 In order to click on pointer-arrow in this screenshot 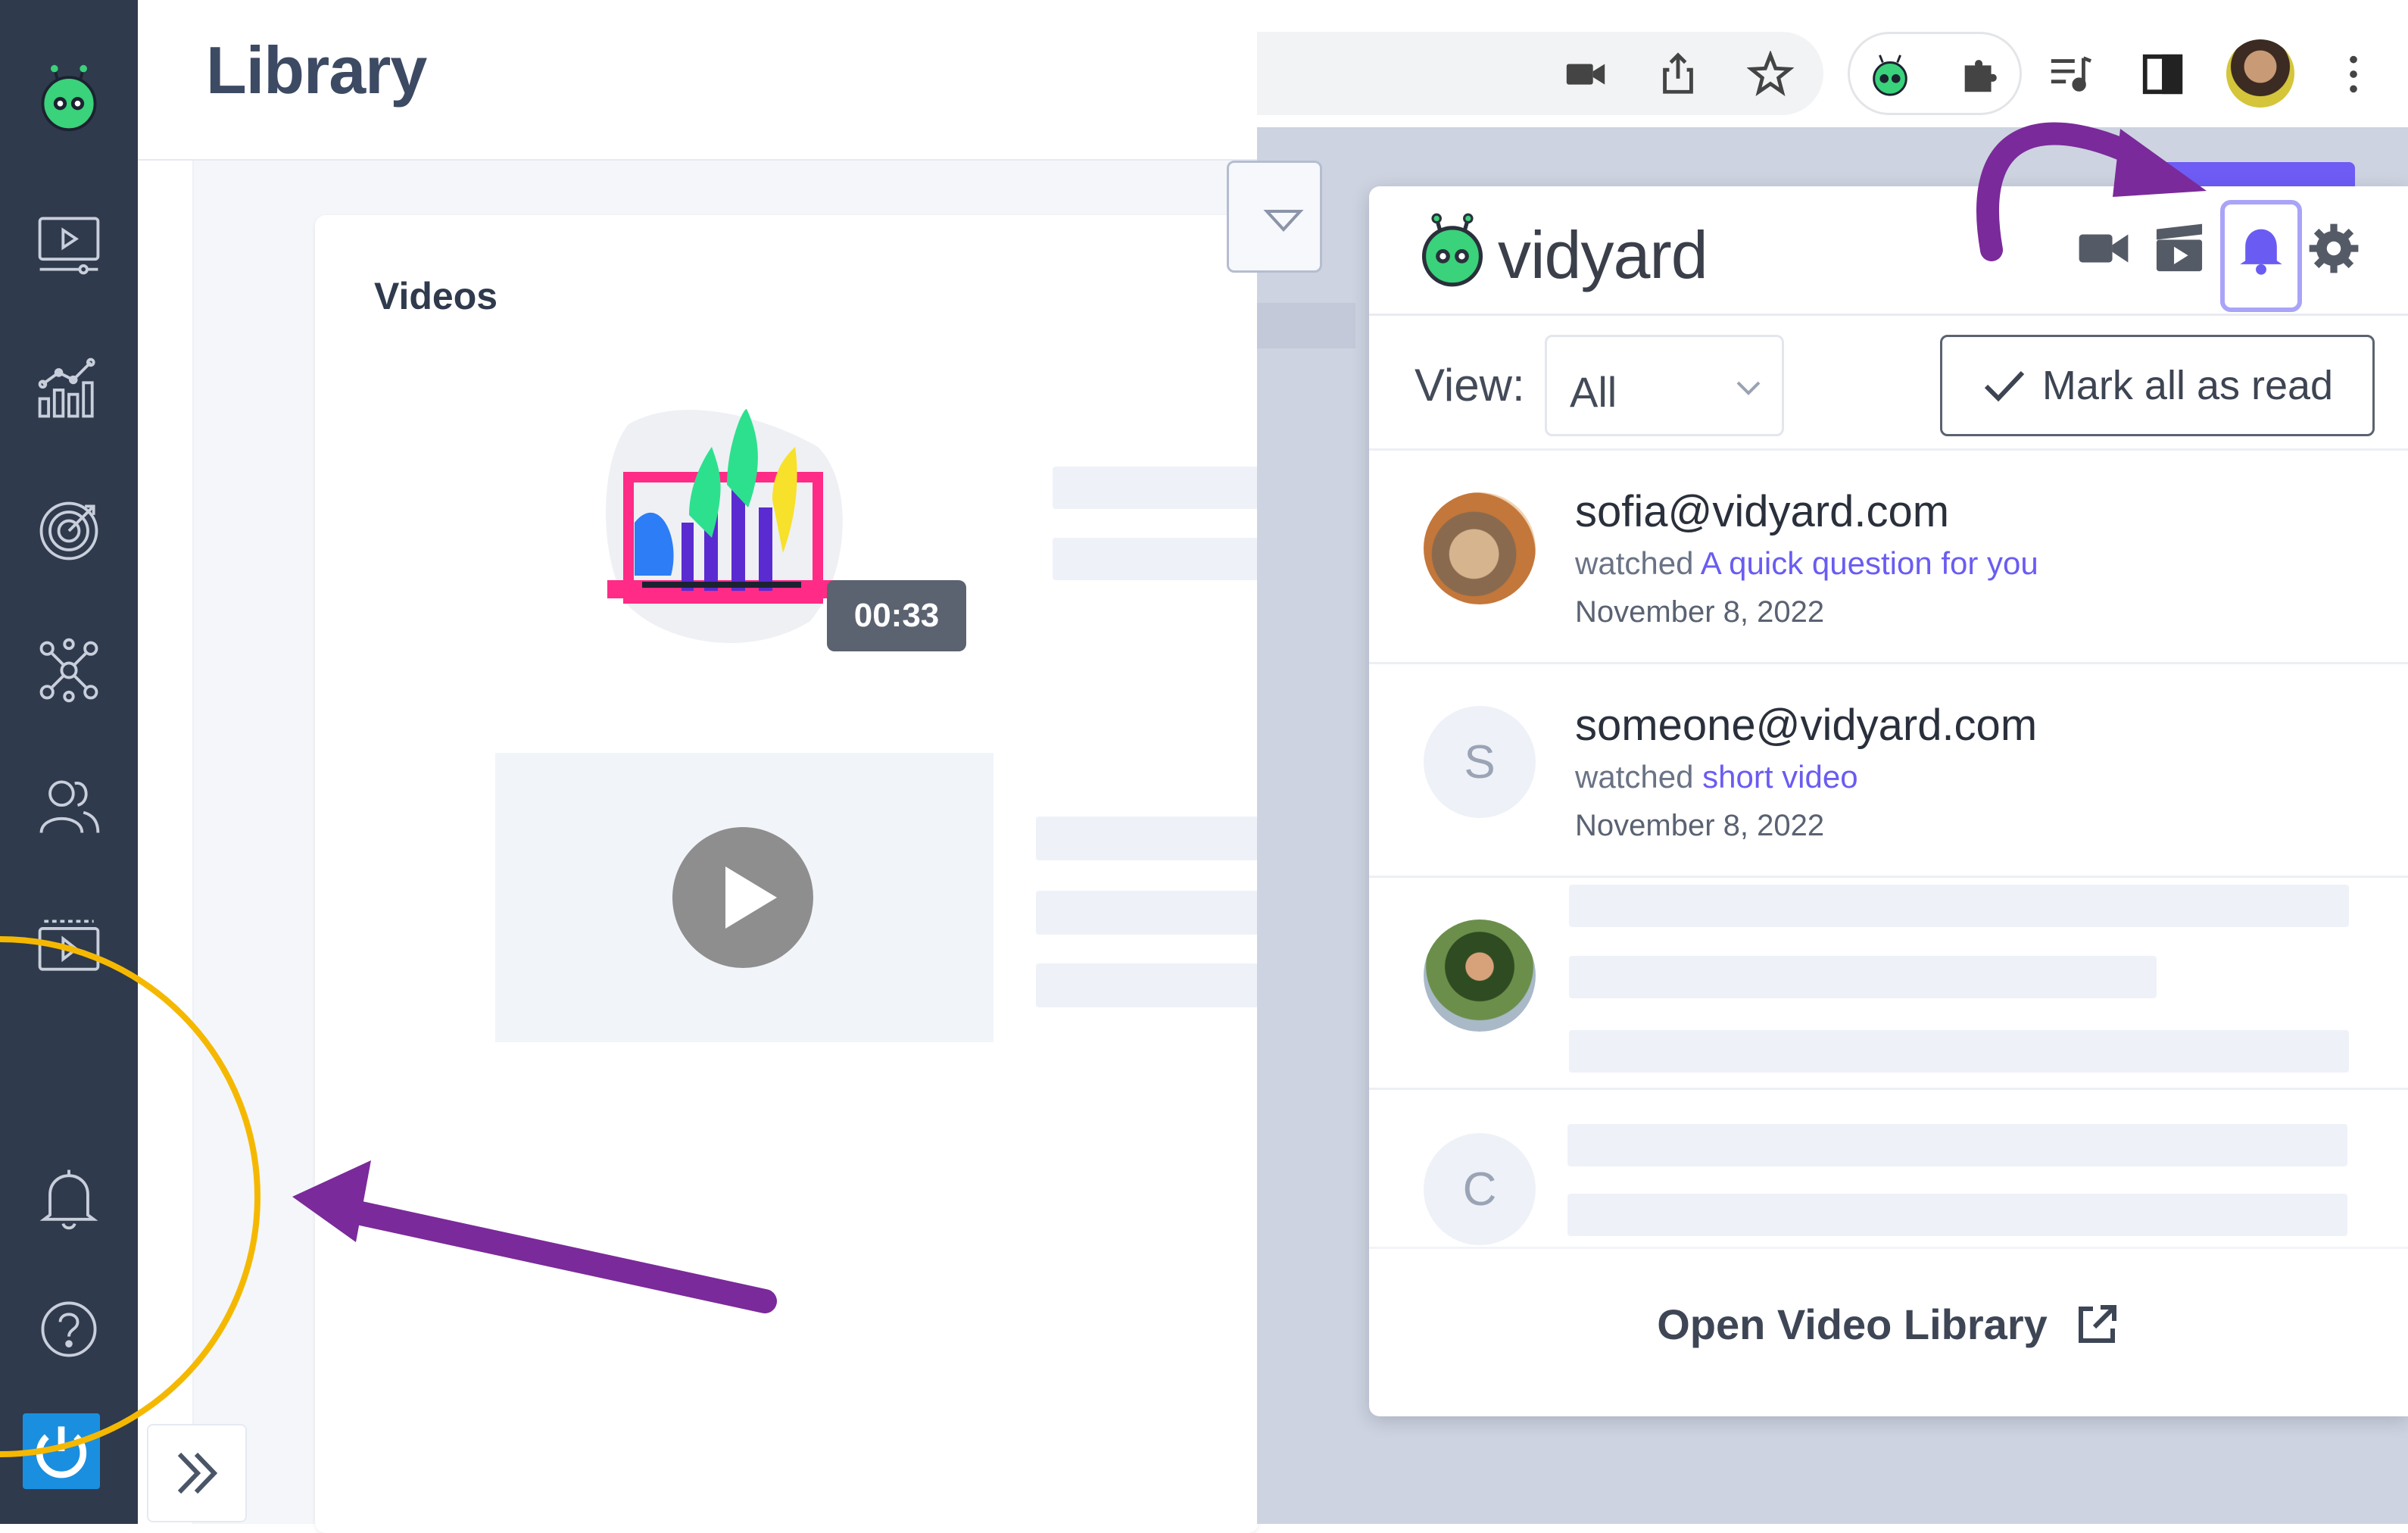, I will do `click(549, 1254)`.